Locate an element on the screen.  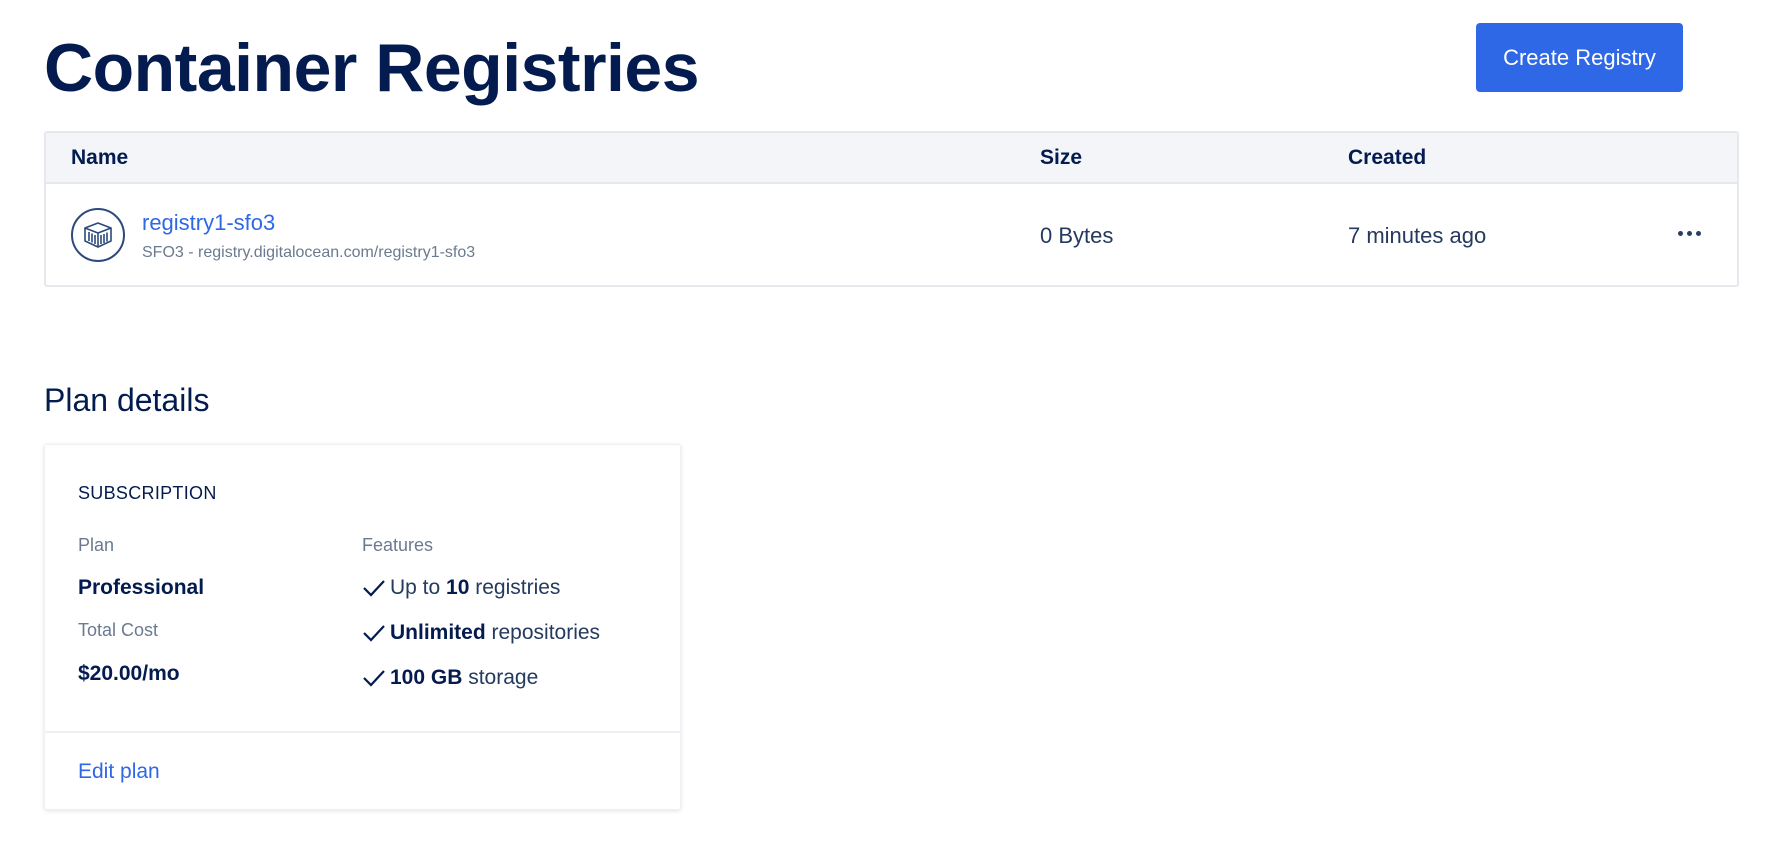
column-header-created: Created is located at coordinates (1387, 158).